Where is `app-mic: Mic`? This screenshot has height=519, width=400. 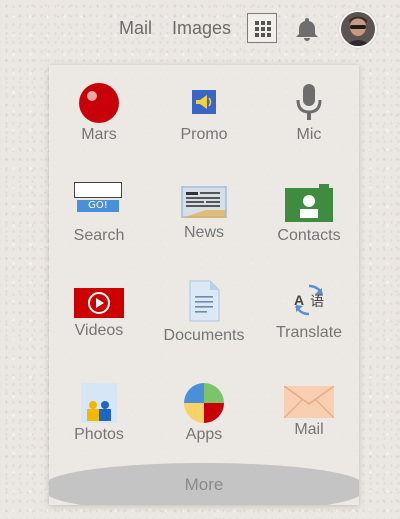
app-mic: Mic is located at coordinates (309, 125).